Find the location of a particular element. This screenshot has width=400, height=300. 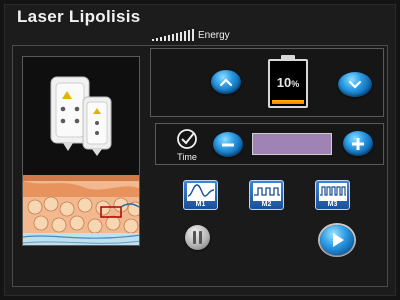

play-button is located at coordinates (337, 240).